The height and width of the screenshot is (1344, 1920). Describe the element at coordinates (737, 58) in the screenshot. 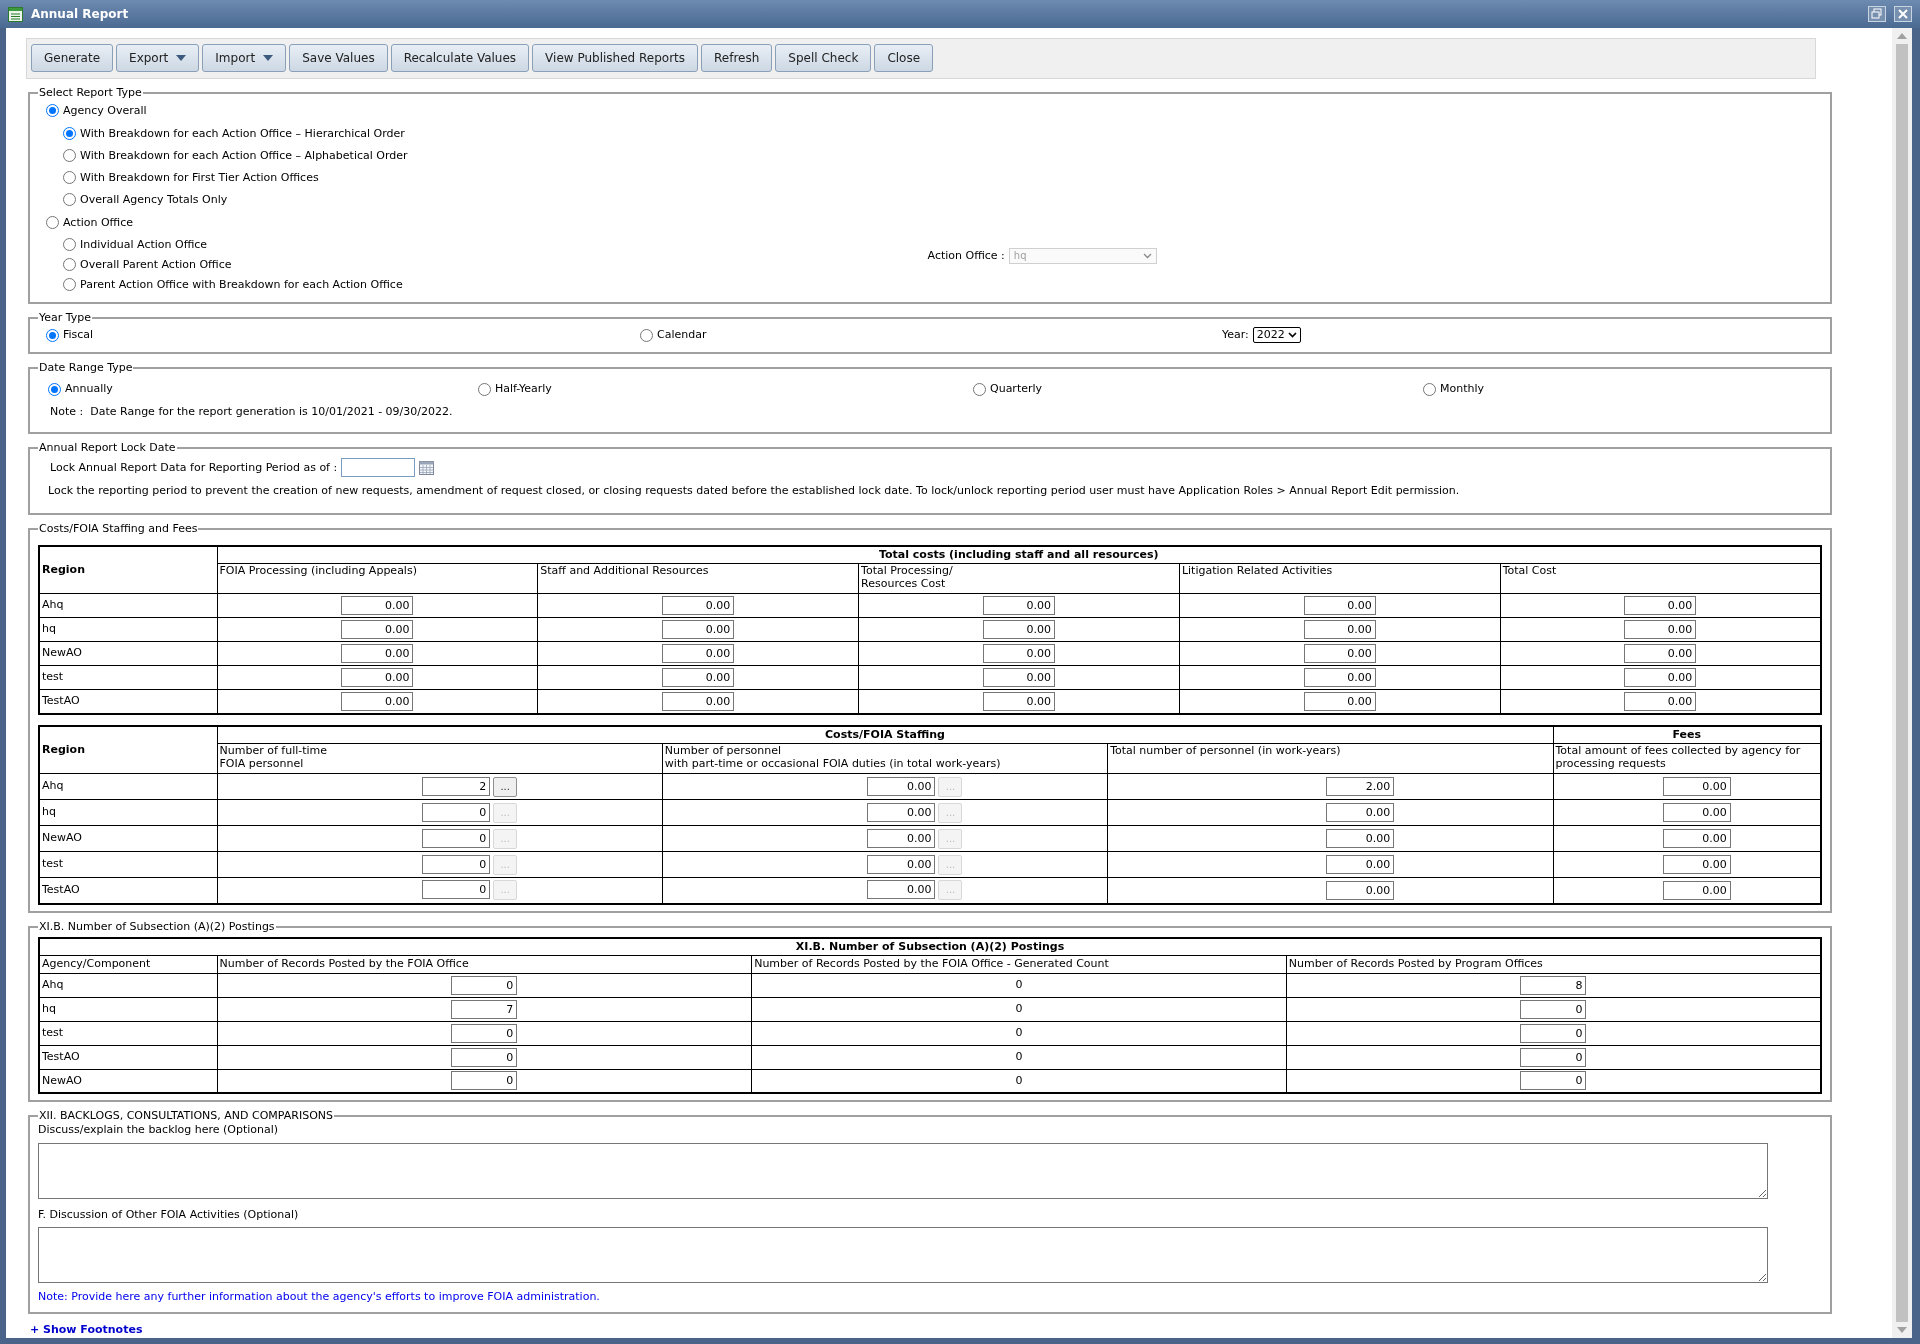

I see `toolbar-button: Refresh` at that location.